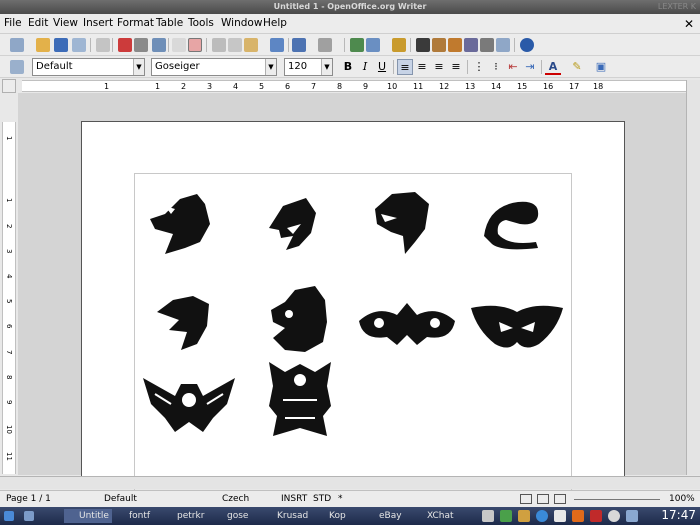 Image resolution: width=700 pixels, height=525 pixels. What do you see at coordinates (325, 45) in the screenshot?
I see `redo-icon` at bounding box center [325, 45].